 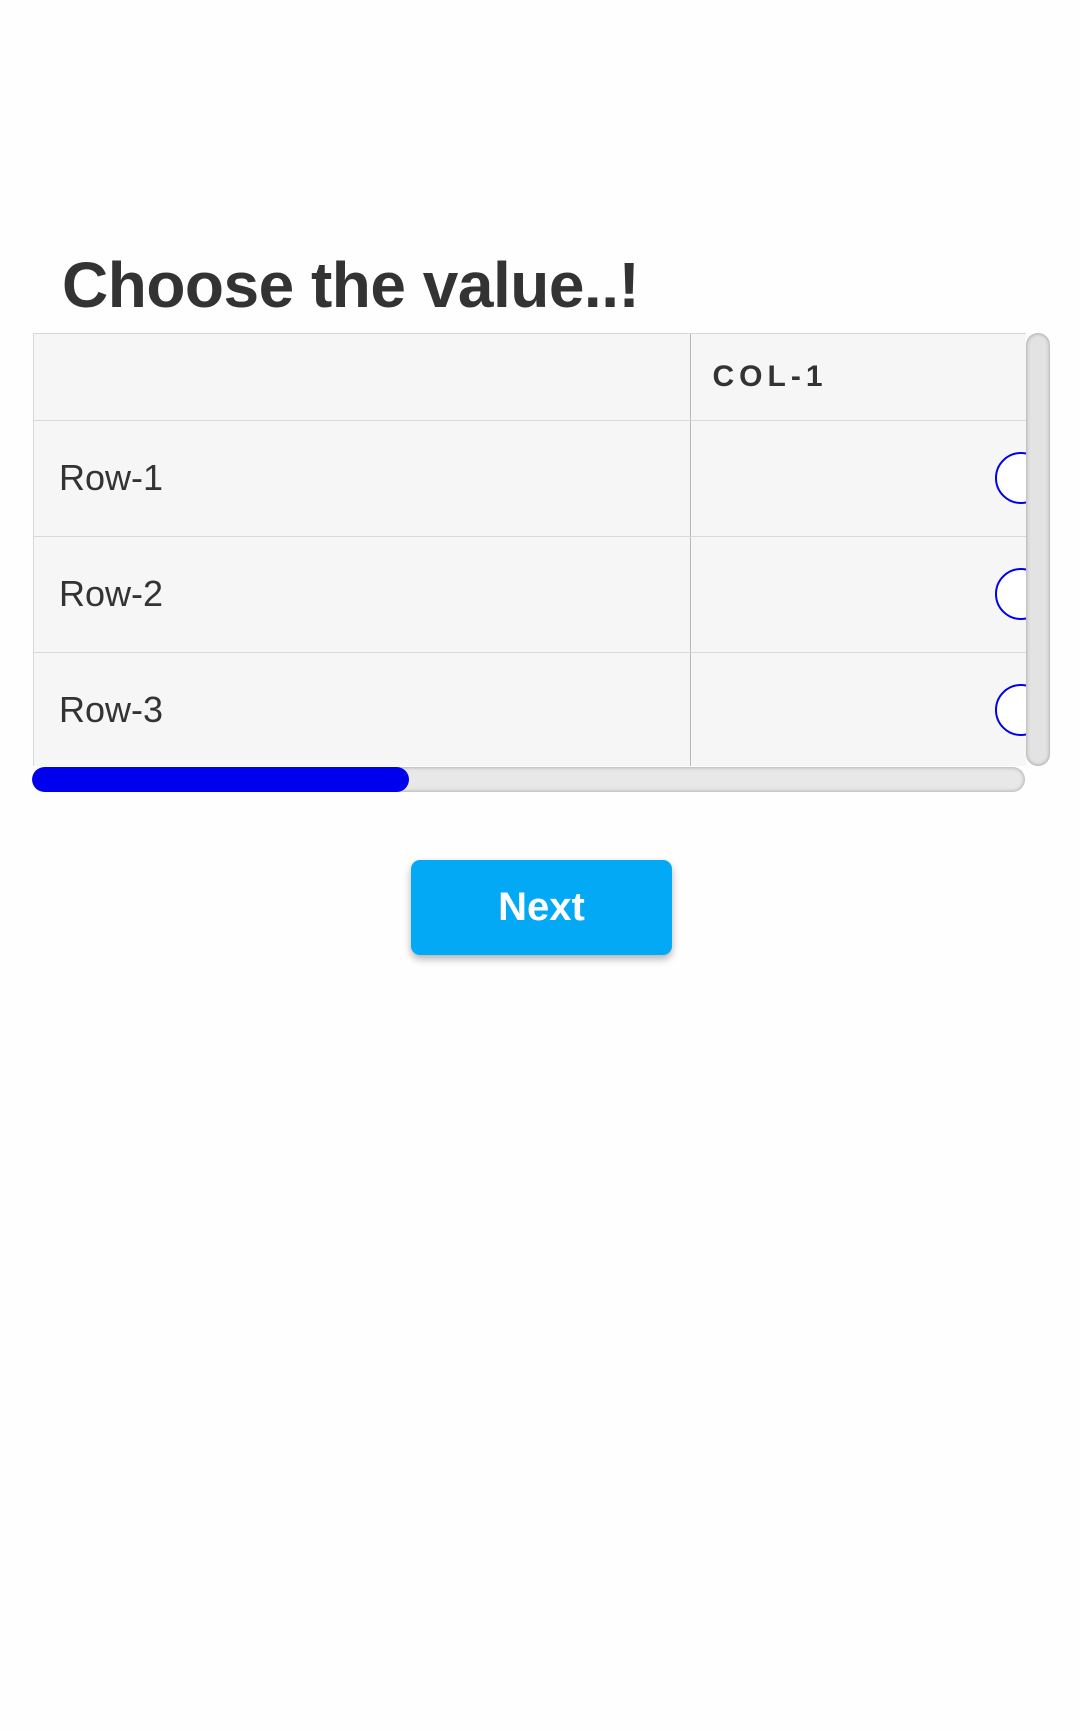 I want to click on horizontal-scrollbar-thumb, so click(x=221, y=779).